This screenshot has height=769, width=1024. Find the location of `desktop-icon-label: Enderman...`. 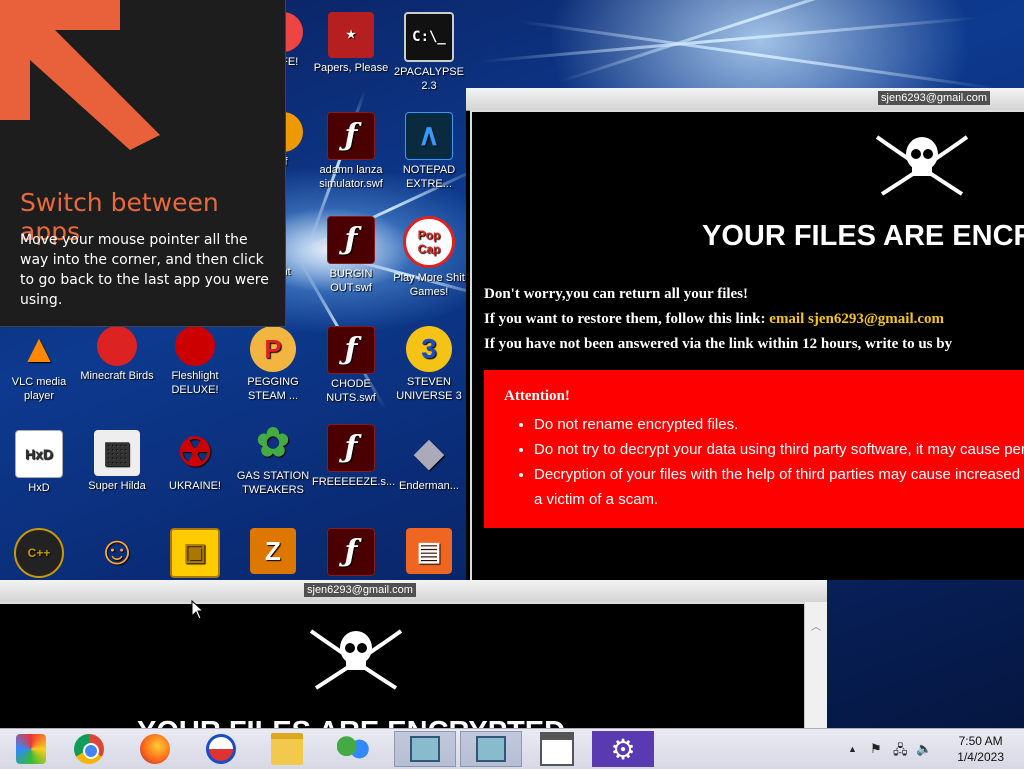

desktop-icon-label: Enderman... is located at coordinates (429, 486).